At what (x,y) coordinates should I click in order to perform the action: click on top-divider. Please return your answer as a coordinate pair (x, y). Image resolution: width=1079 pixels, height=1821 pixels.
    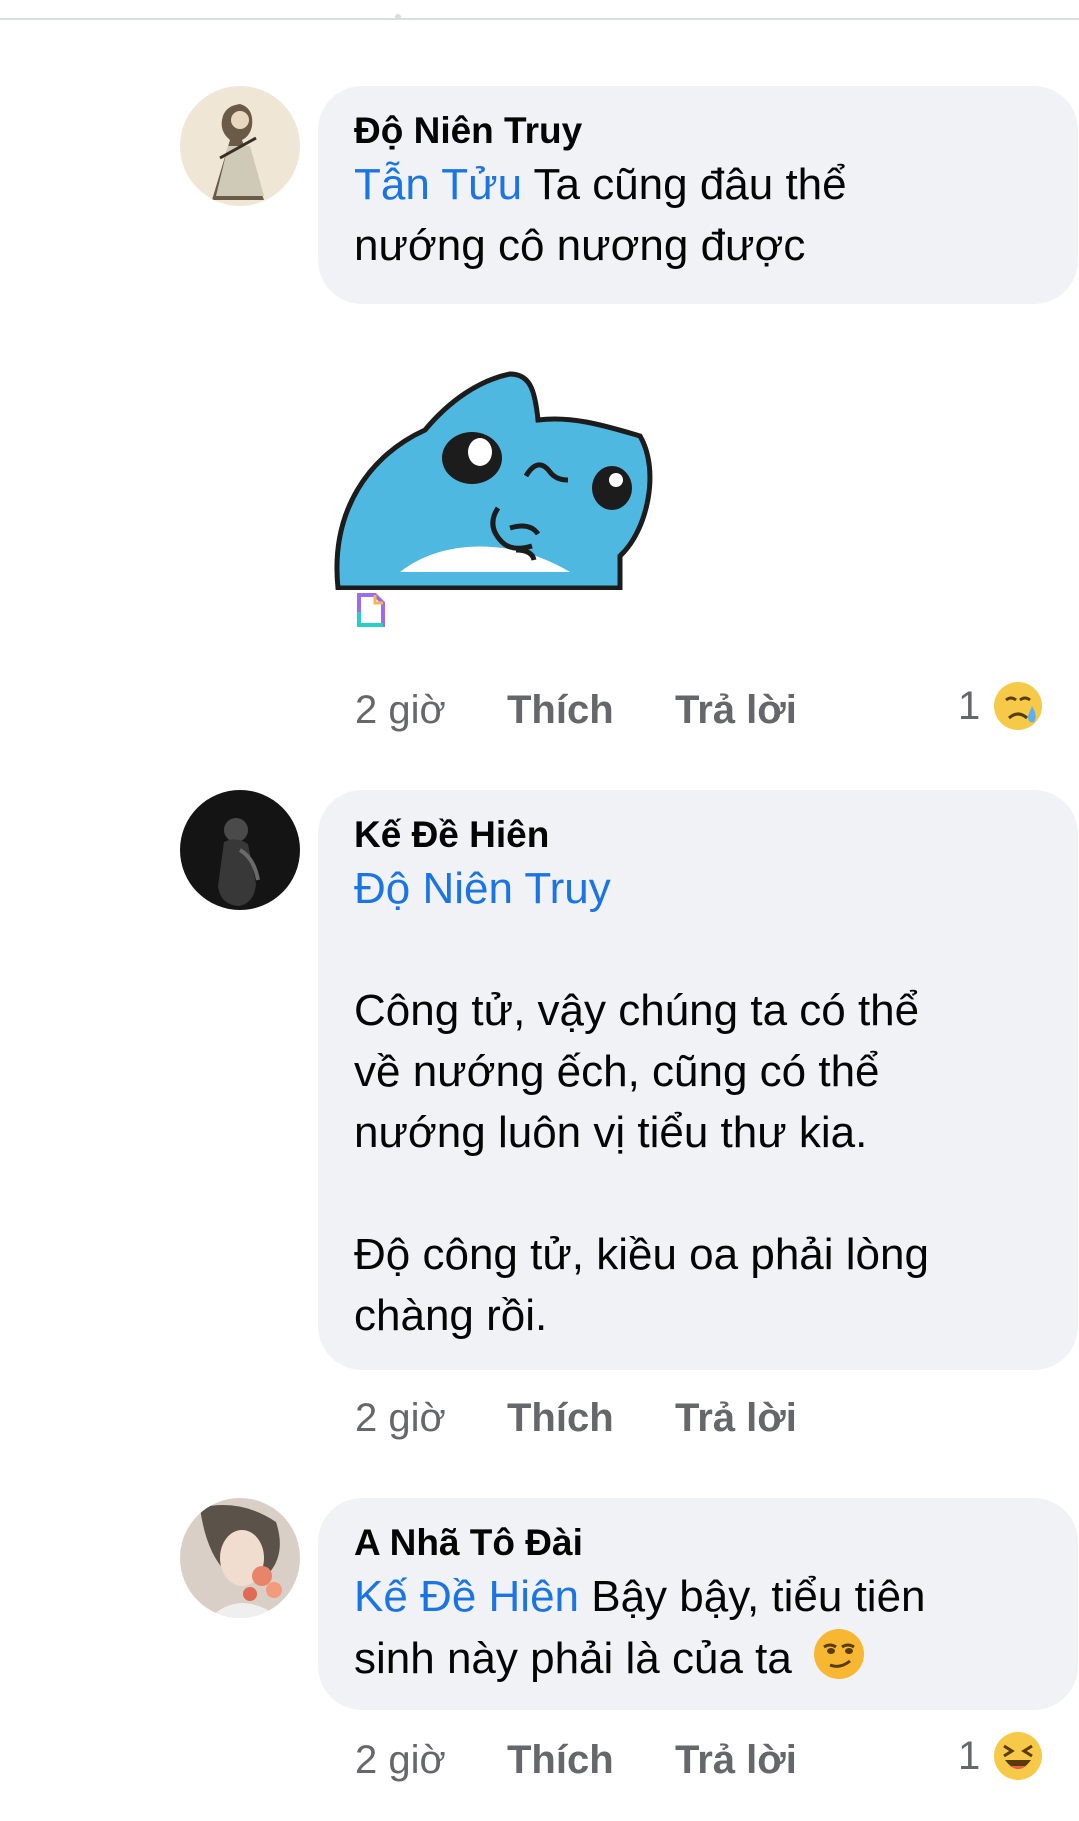
    Looking at the image, I should click on (539, 19).